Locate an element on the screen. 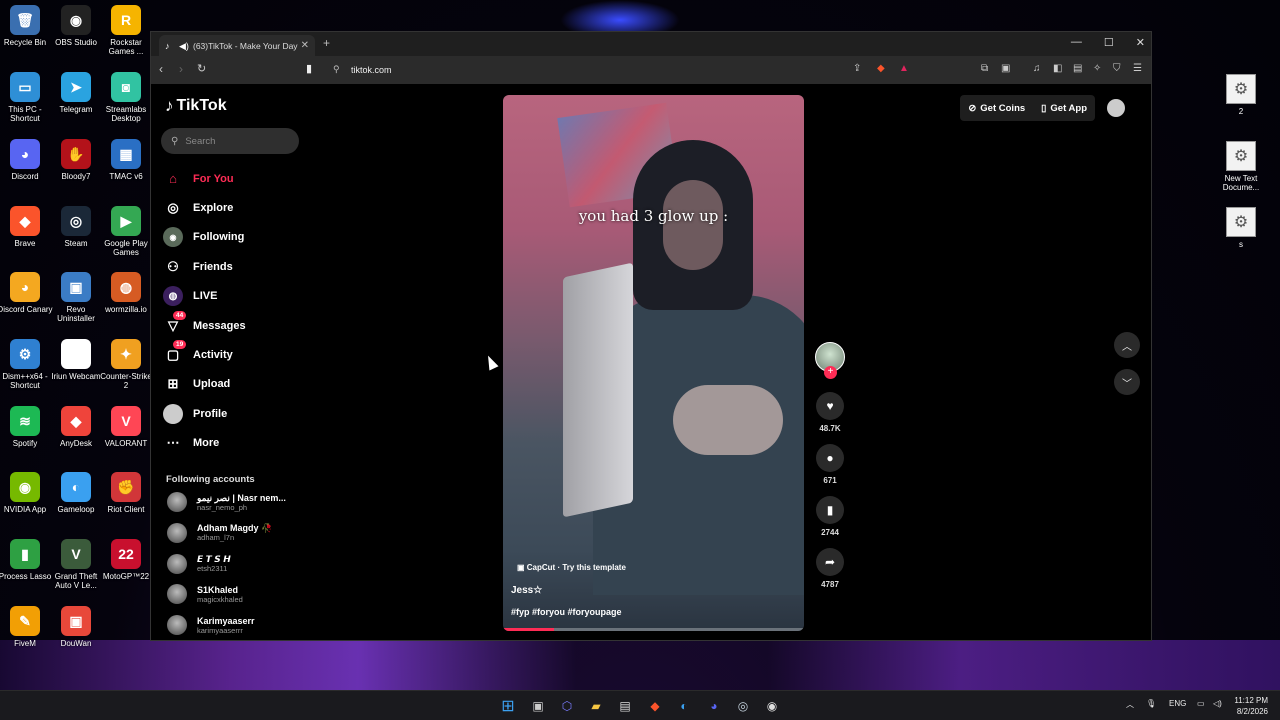 The image size is (1280, 720). desktop-icon-bloody7: ✋ Bloody7 is located at coordinates (76, 160).